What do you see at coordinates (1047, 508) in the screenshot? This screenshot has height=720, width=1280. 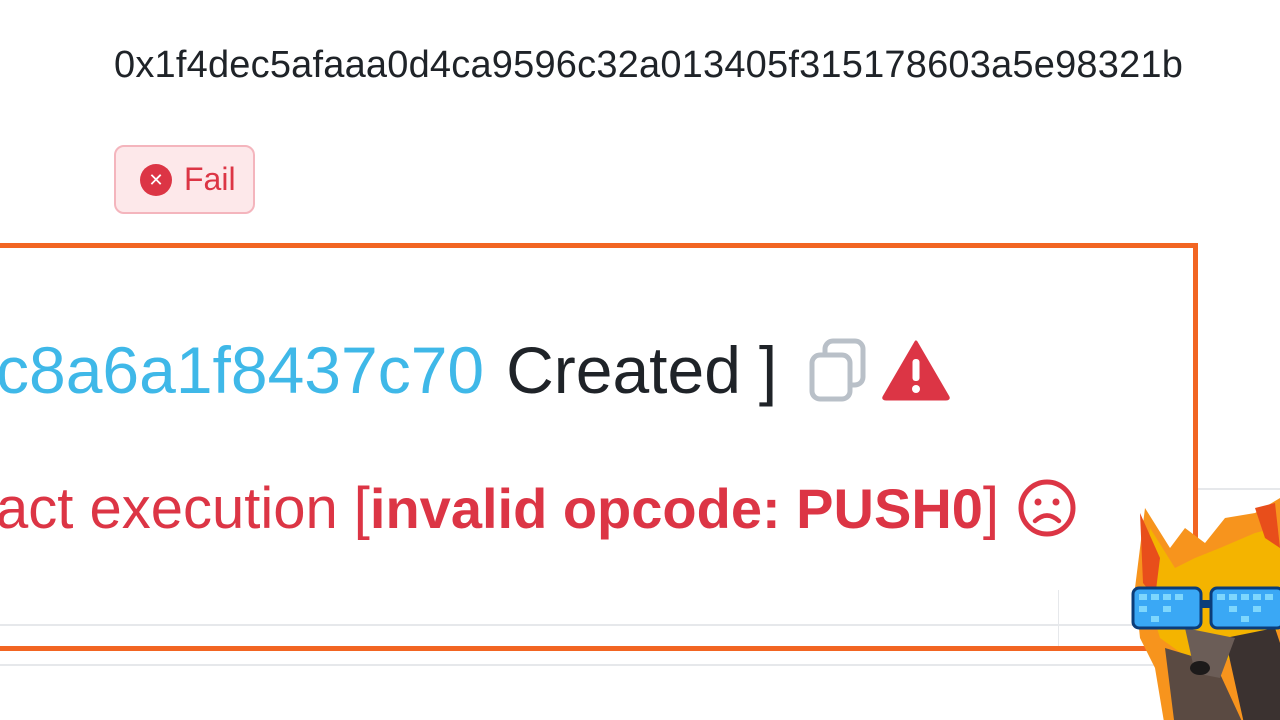 I see `sad-face-icon` at bounding box center [1047, 508].